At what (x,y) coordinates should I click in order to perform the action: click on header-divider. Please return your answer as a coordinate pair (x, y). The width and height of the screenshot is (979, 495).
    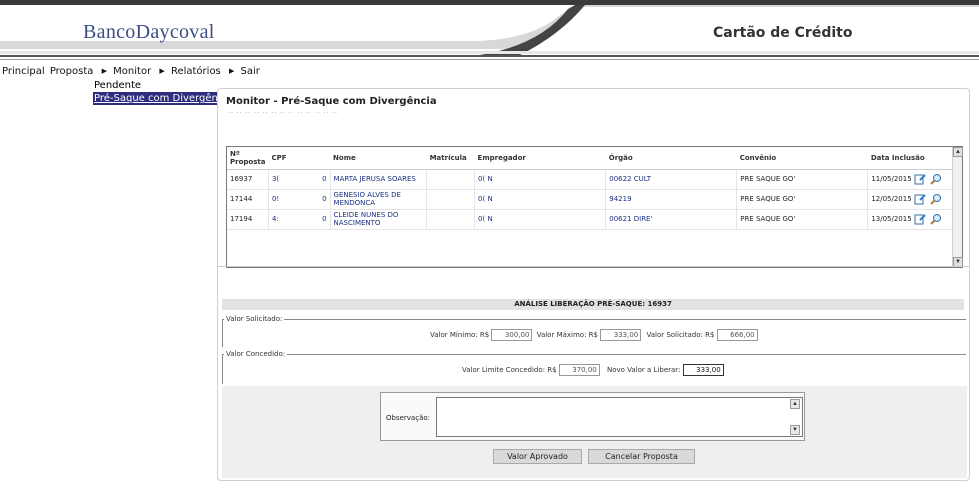
    Looking at the image, I should click on (489, 56).